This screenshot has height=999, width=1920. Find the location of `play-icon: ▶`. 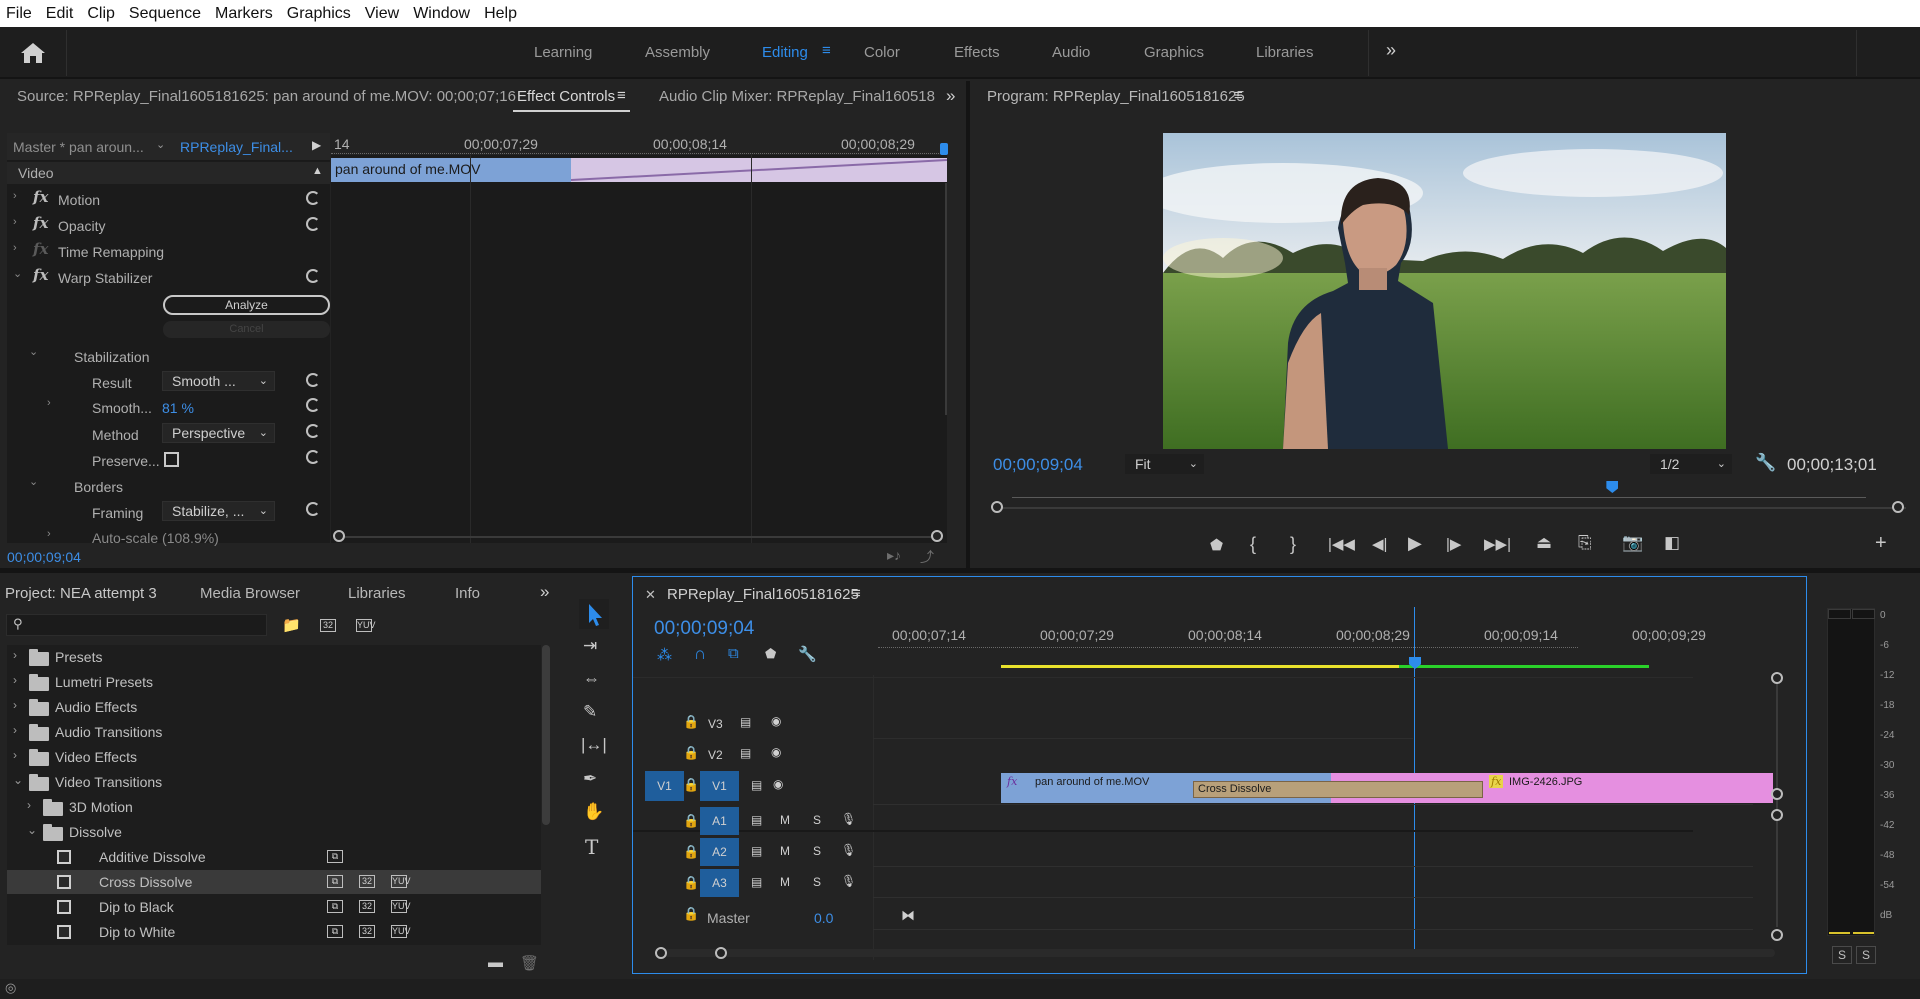

play-icon: ▶ is located at coordinates (1415, 543).